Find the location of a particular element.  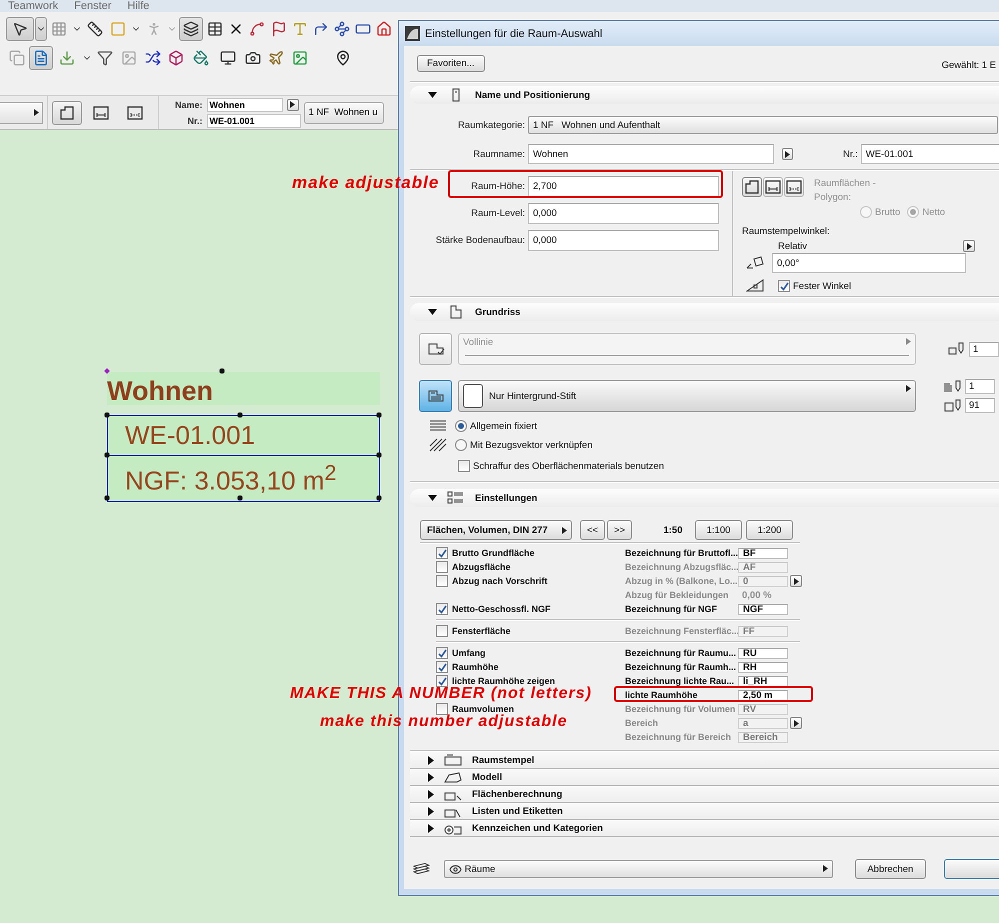

section-header: Name und Positionierung is located at coordinates (704, 95).